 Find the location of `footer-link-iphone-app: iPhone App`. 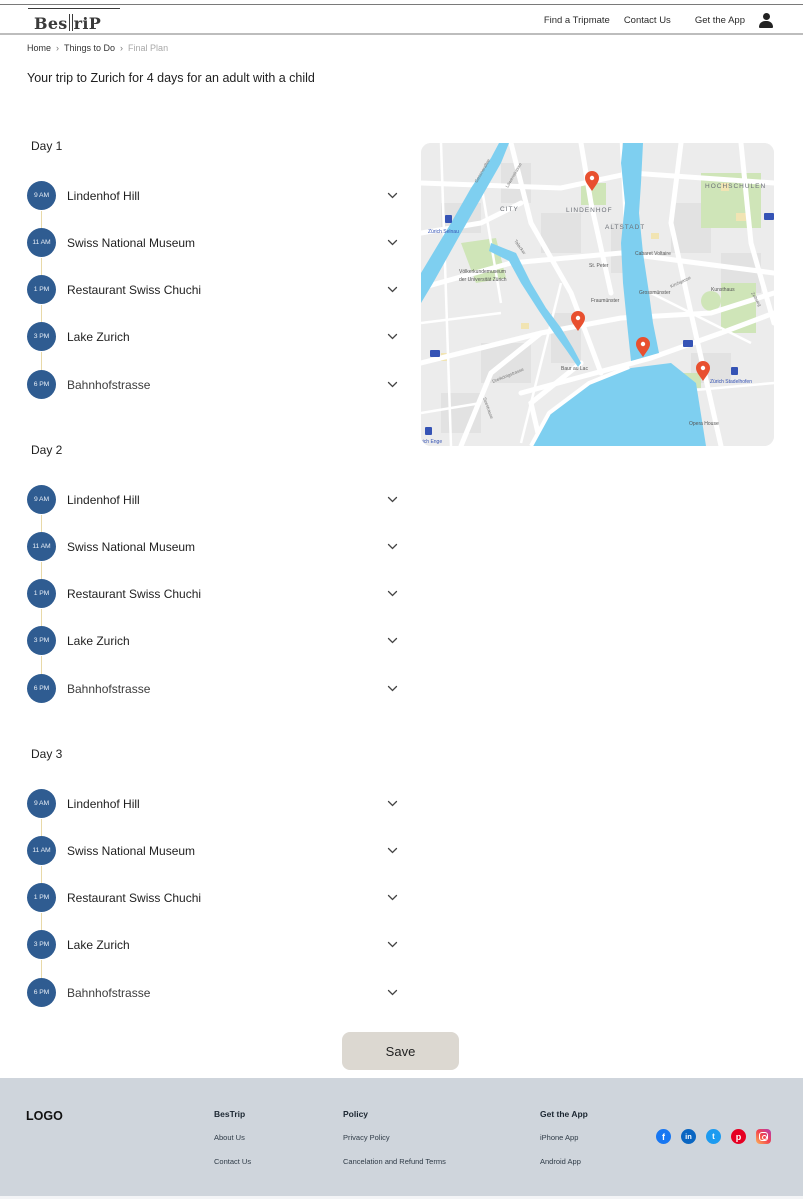

footer-link-iphone-app: iPhone App is located at coordinates (564, 1137).